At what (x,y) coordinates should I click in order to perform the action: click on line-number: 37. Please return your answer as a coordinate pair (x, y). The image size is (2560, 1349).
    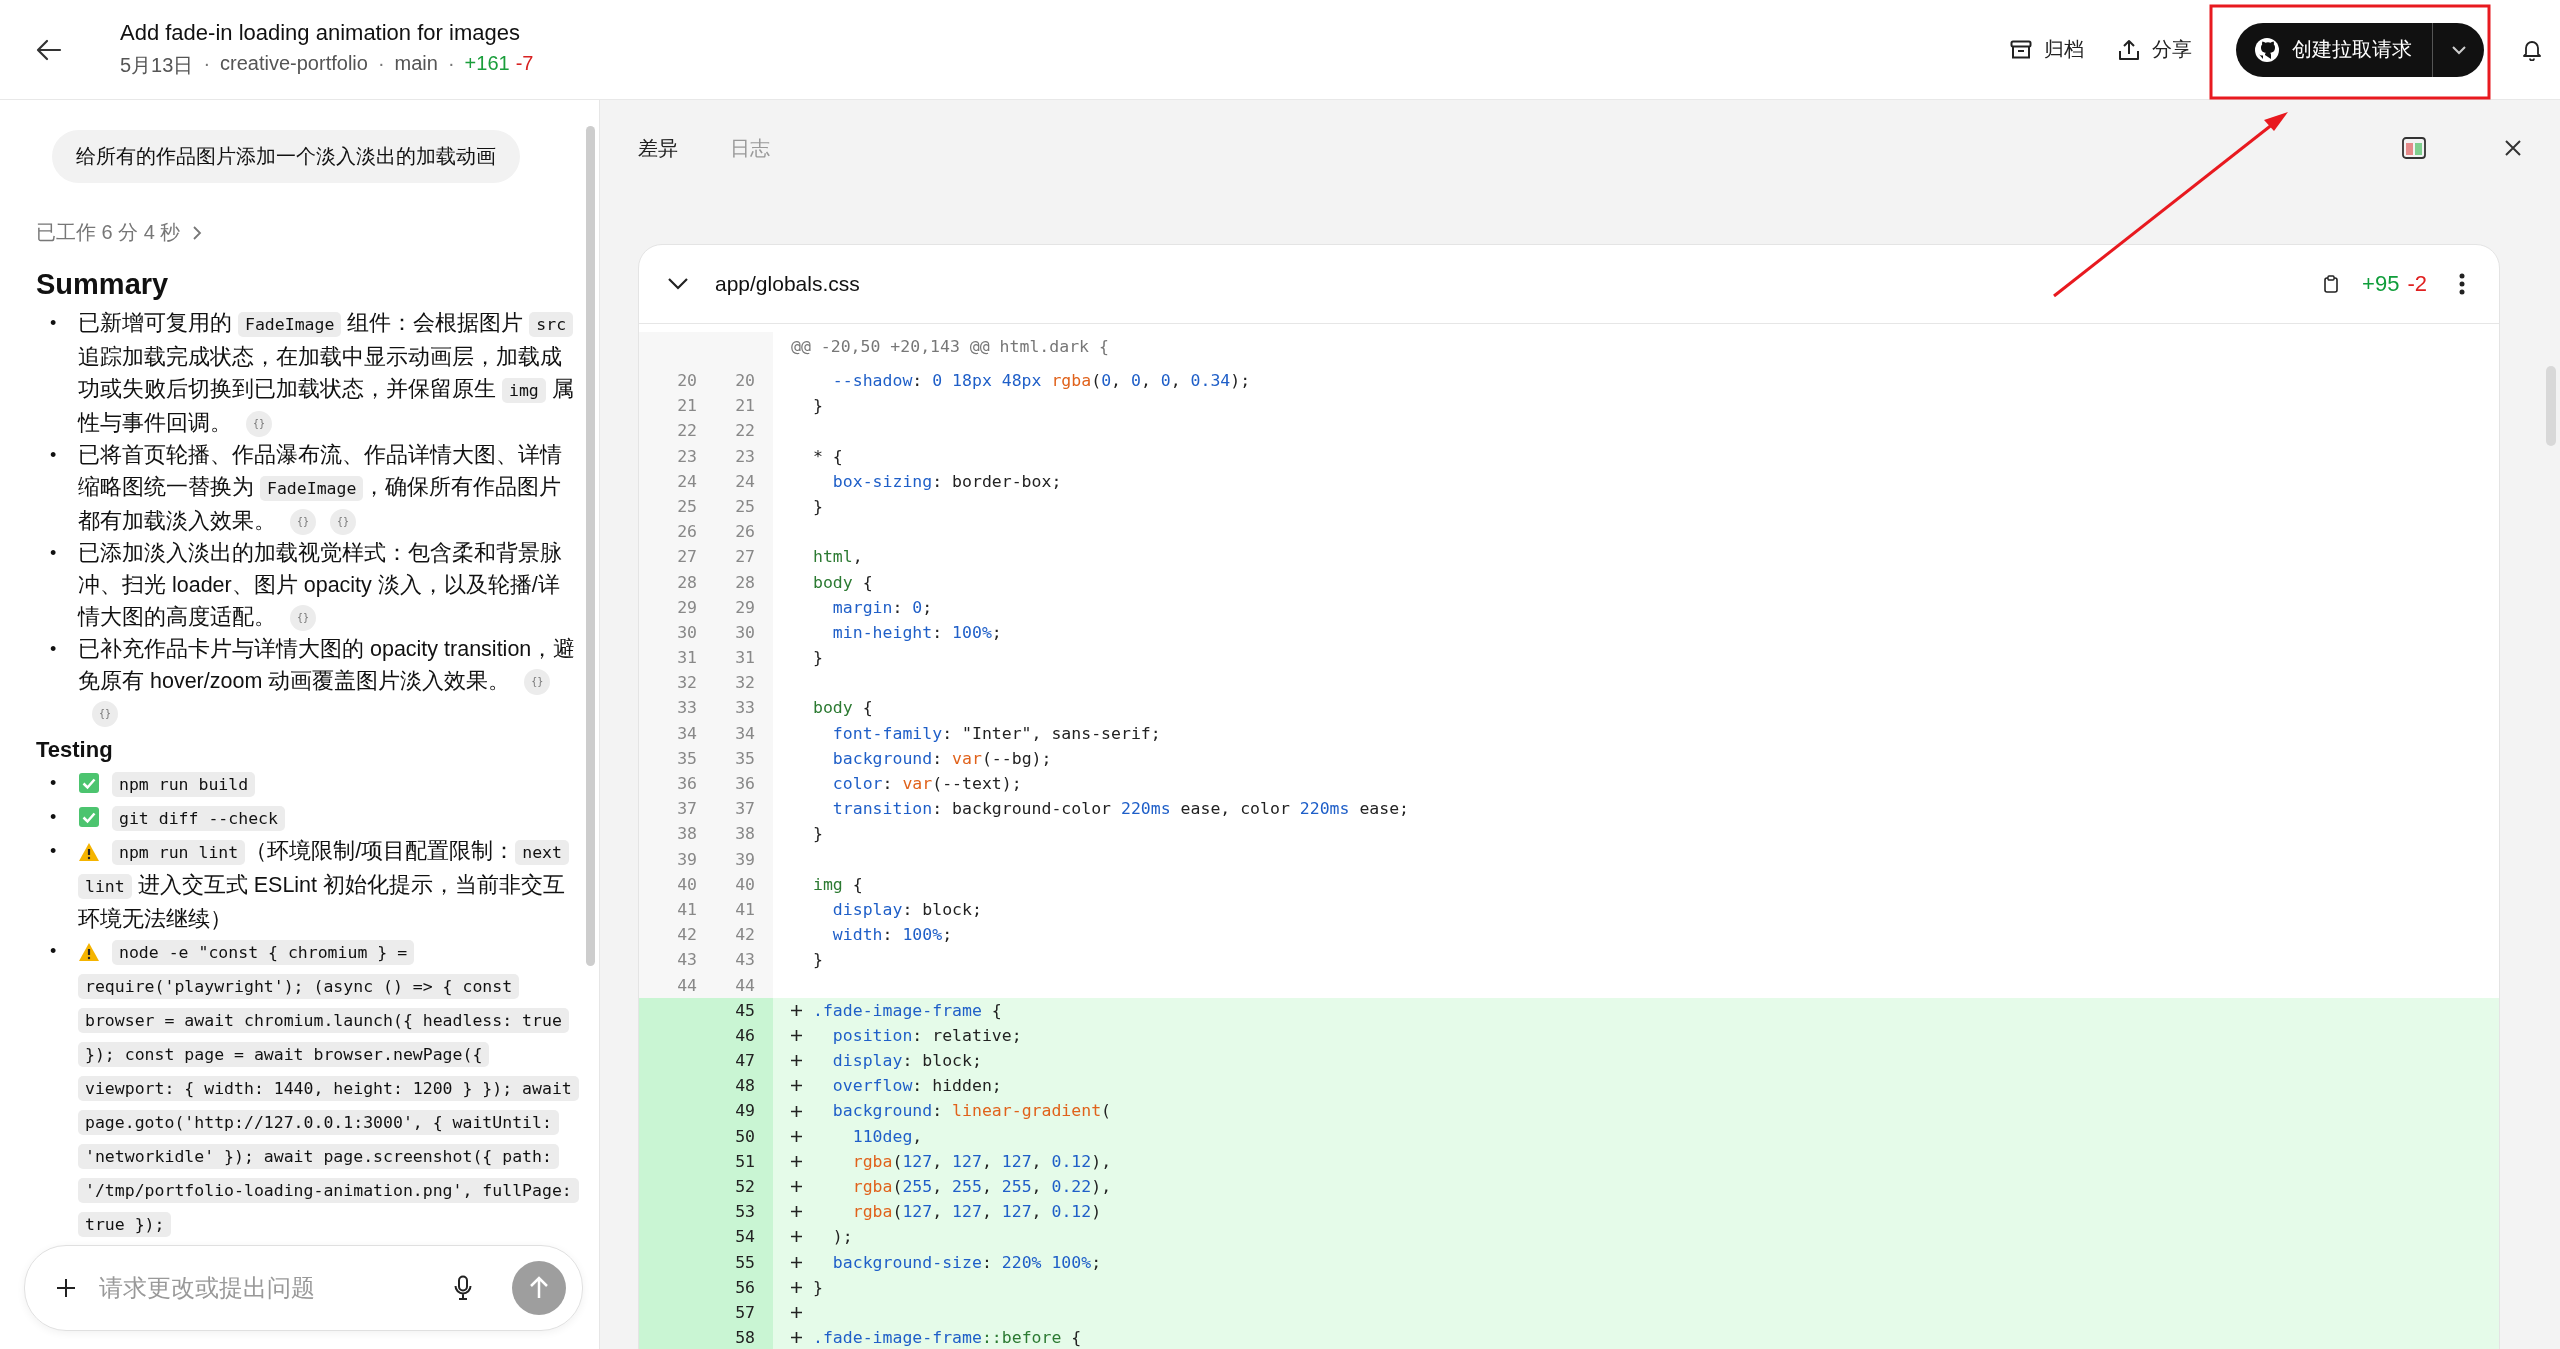
    Looking at the image, I should click on (744, 809).